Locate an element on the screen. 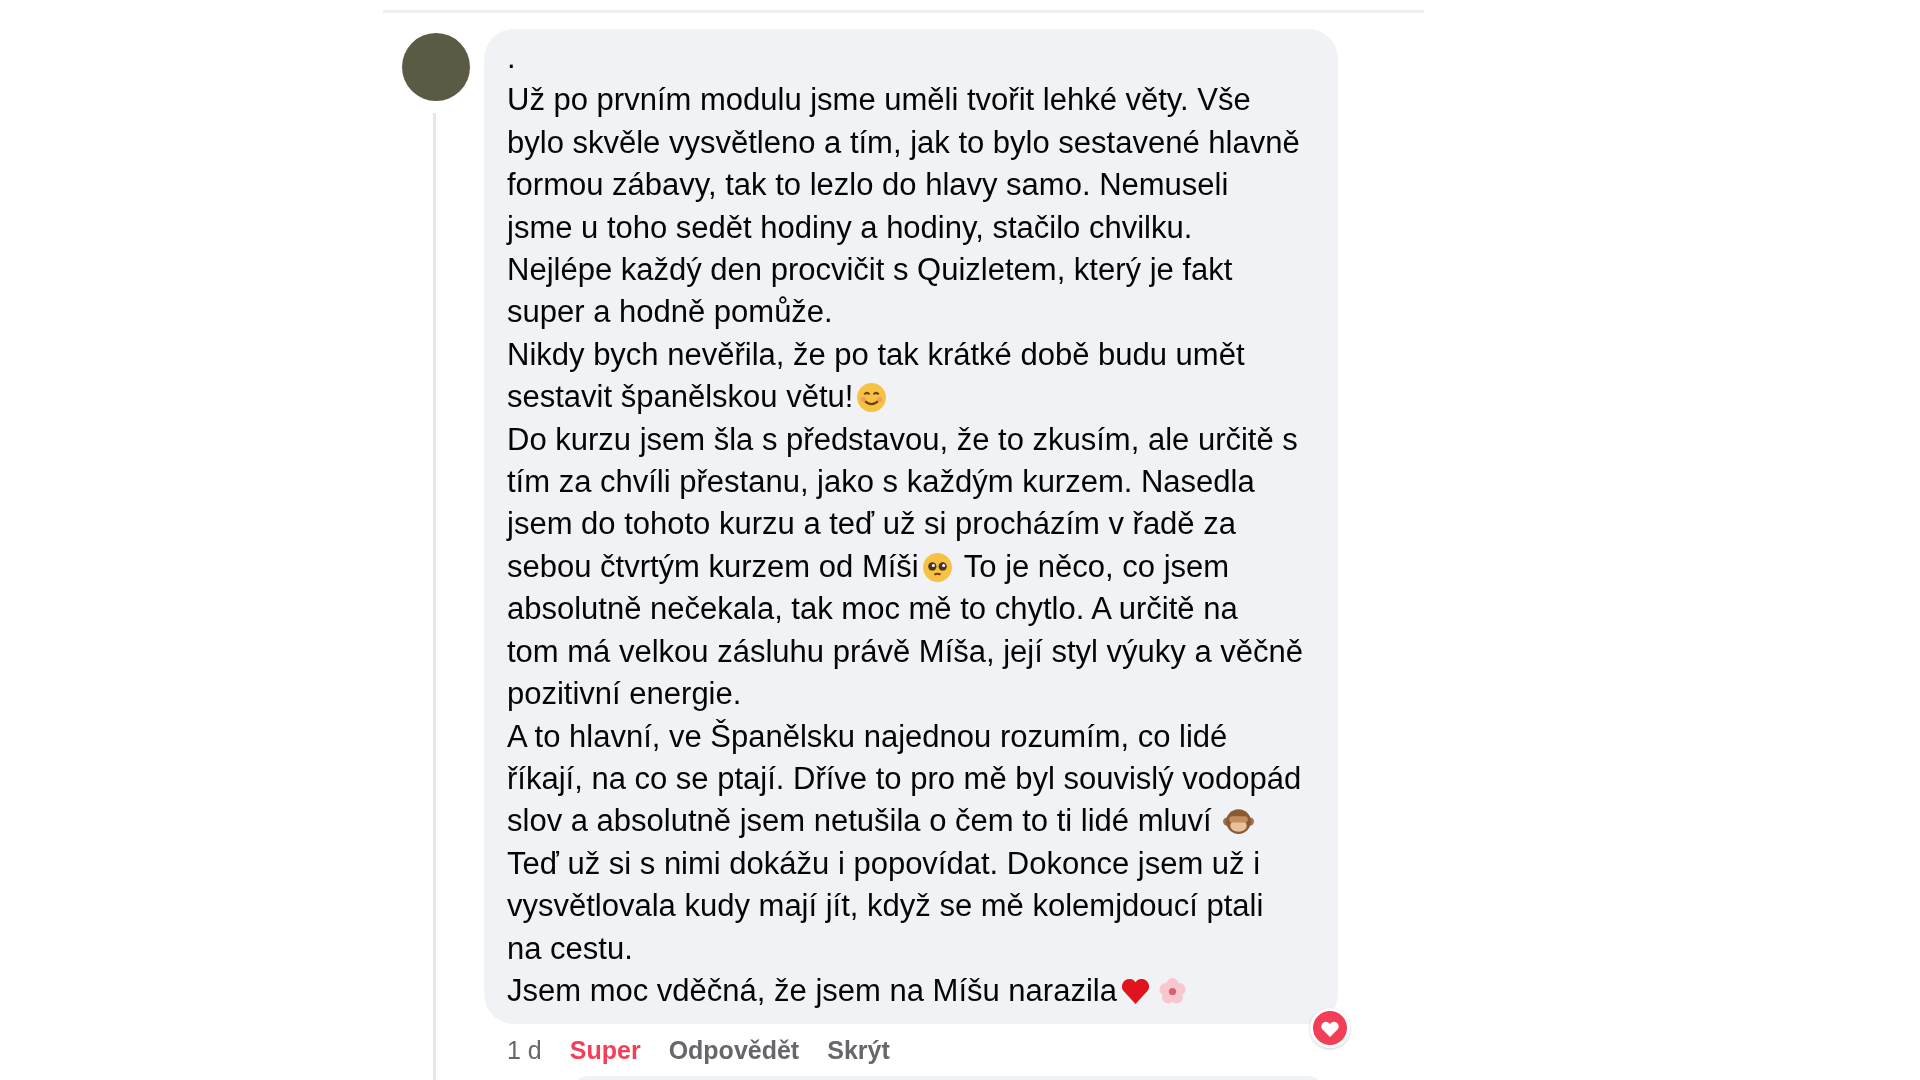 Image resolution: width=1920 pixels, height=1080 pixels. comment-text: Teď už si s nimi dokážu i popovídat. Dokonce jsem už i is located at coordinates (884, 863).